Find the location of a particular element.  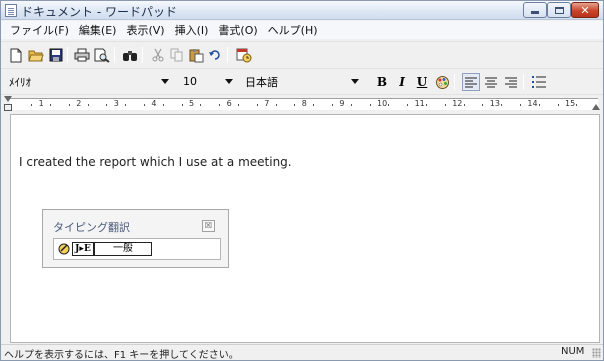

align-center-button is located at coordinates (491, 82).